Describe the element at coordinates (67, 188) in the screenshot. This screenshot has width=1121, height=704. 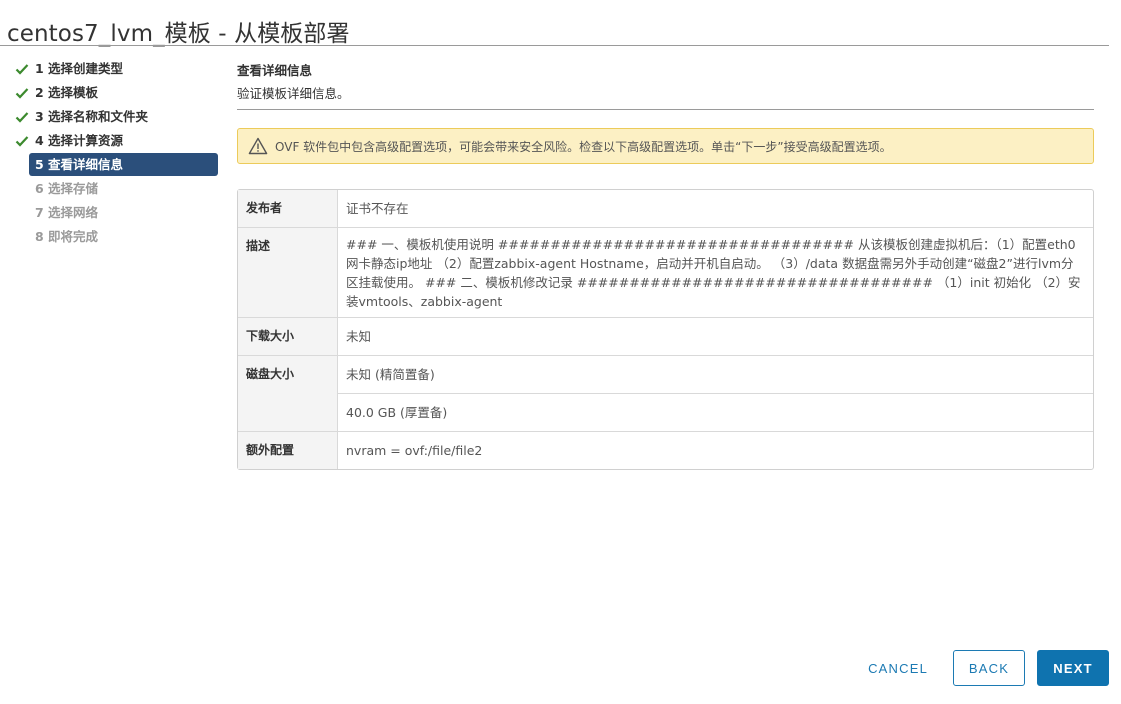
I see `step-label: 6 选择存储` at that location.